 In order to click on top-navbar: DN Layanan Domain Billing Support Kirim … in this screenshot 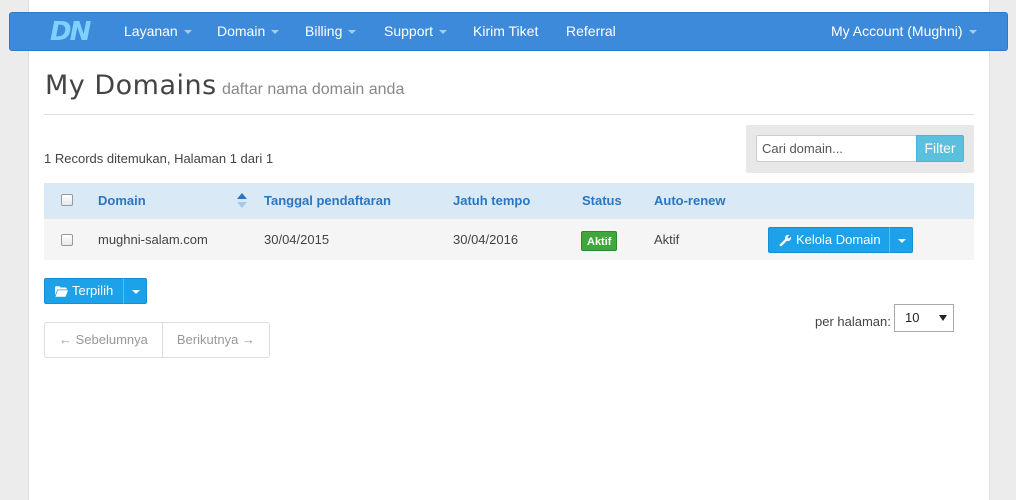, I will do `click(508, 31)`.